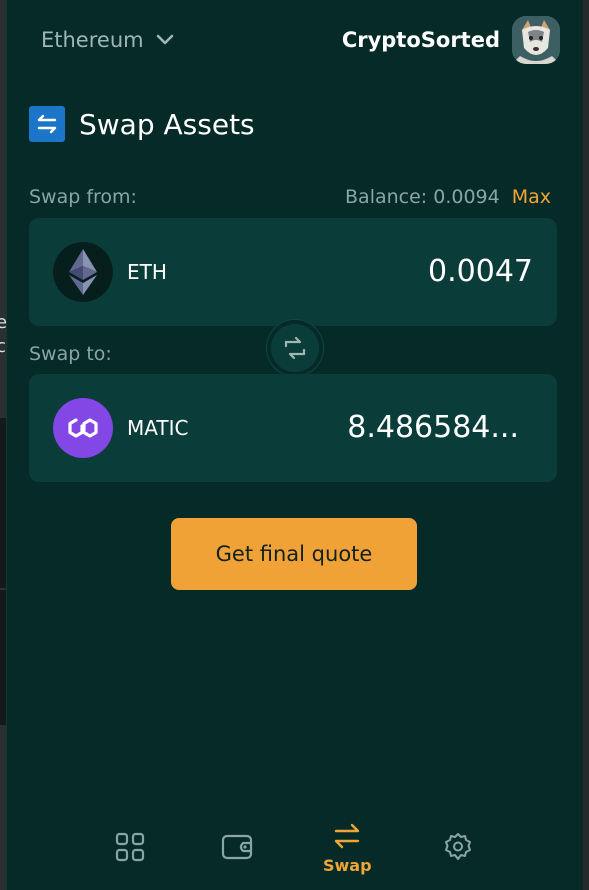  What do you see at coordinates (70, 354) in the screenshot?
I see `swap-to-label: Swap to:` at bounding box center [70, 354].